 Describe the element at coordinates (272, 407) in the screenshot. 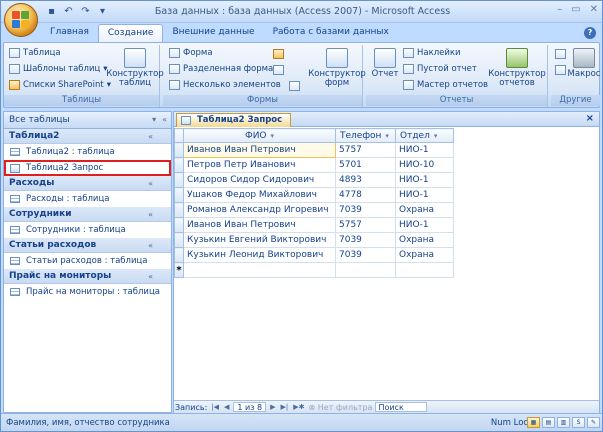

I see `next-record-icon: ▶` at that location.